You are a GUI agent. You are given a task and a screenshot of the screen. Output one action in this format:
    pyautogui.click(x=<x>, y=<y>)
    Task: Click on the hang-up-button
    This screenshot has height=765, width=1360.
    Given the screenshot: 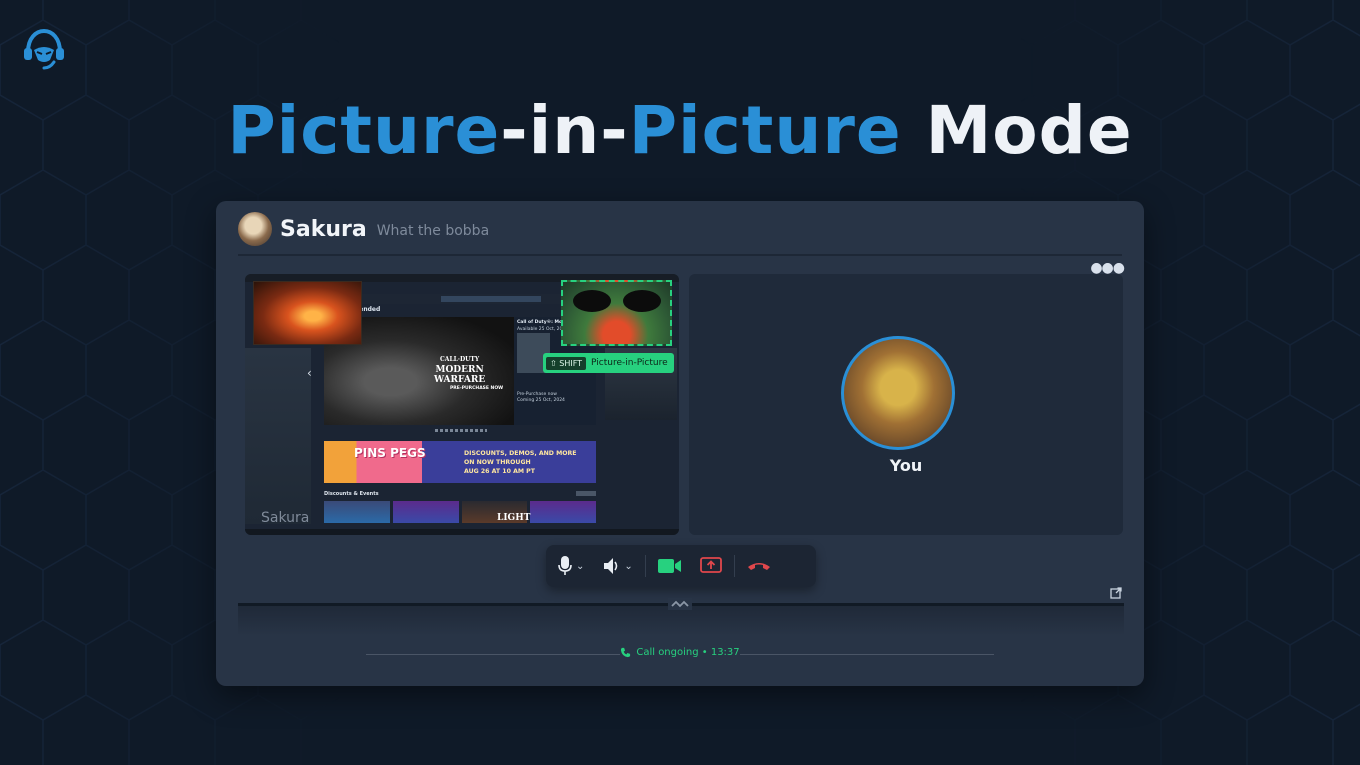 What is the action you would take?
    pyautogui.click(x=759, y=566)
    